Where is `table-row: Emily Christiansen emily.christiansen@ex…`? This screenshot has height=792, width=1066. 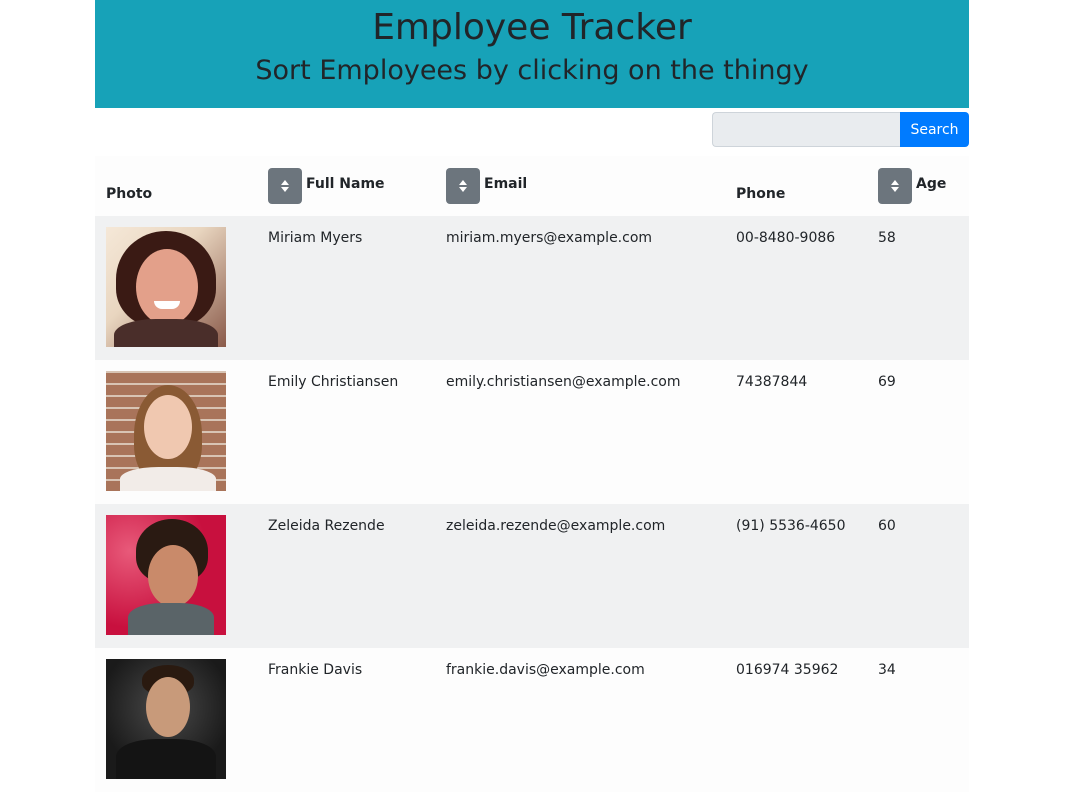 table-row: Emily Christiansen emily.christiansen@ex… is located at coordinates (532, 432).